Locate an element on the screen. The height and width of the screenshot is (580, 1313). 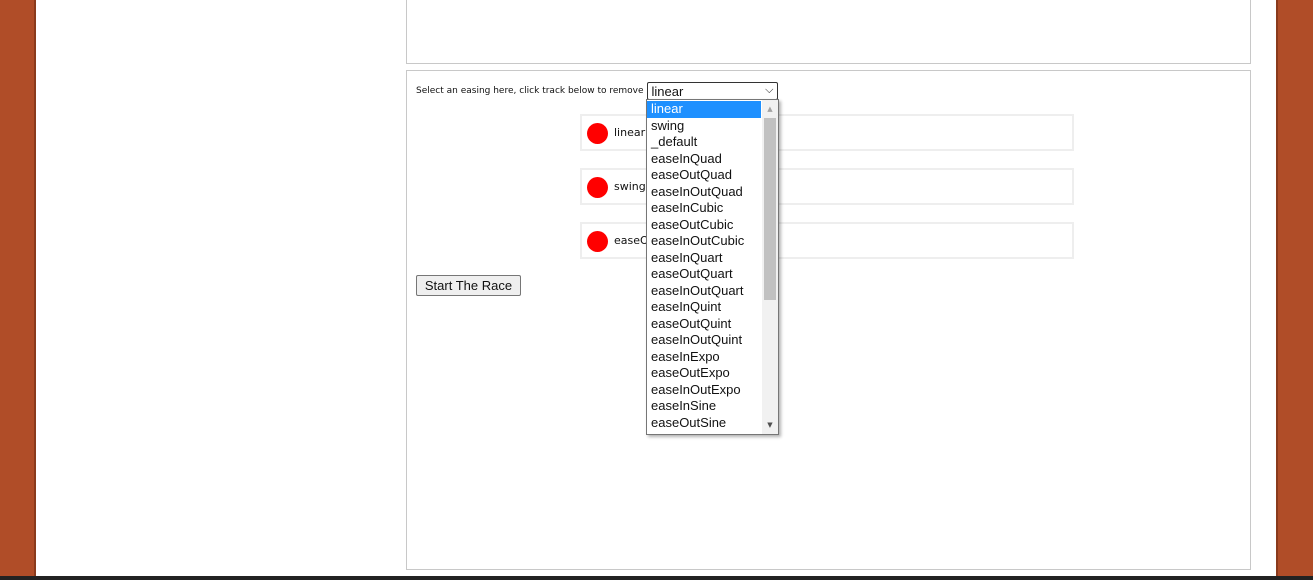
track-label: swing is located at coordinates (630, 186).